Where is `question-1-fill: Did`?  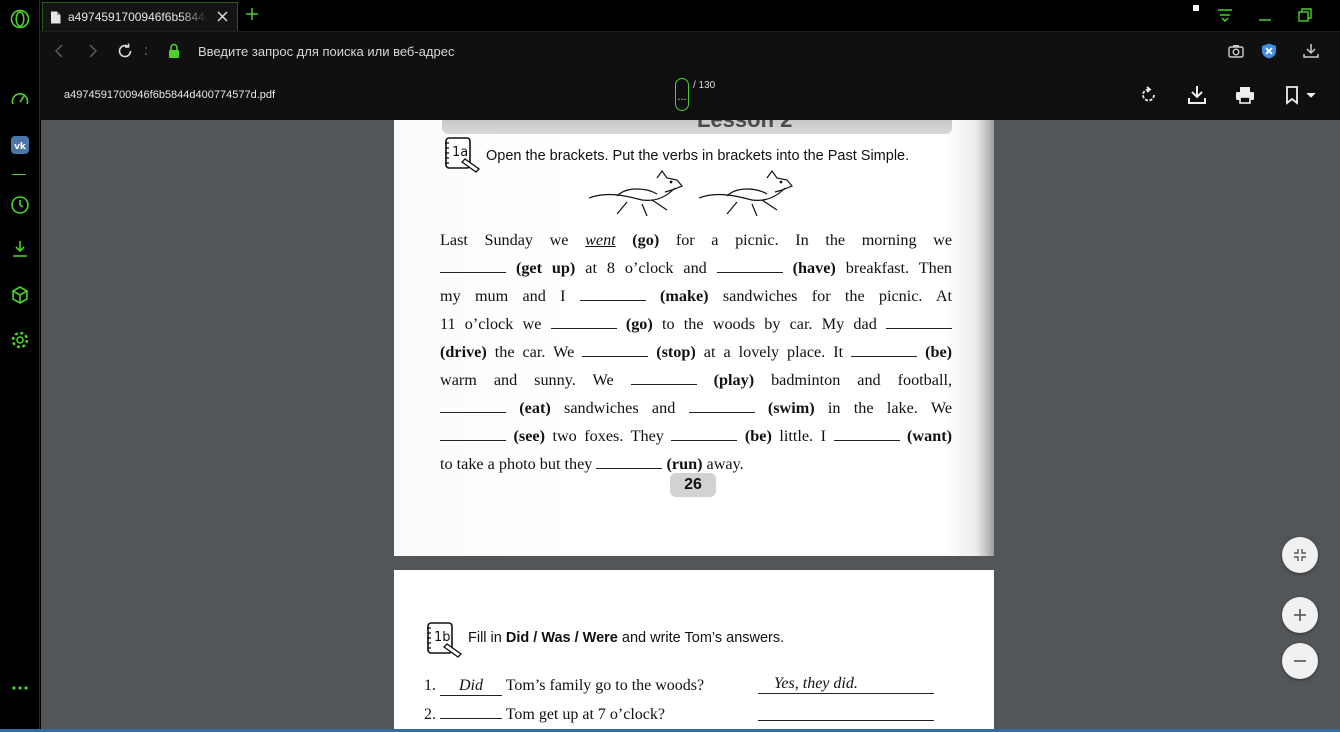
question-1-fill: Did is located at coordinates (471, 686).